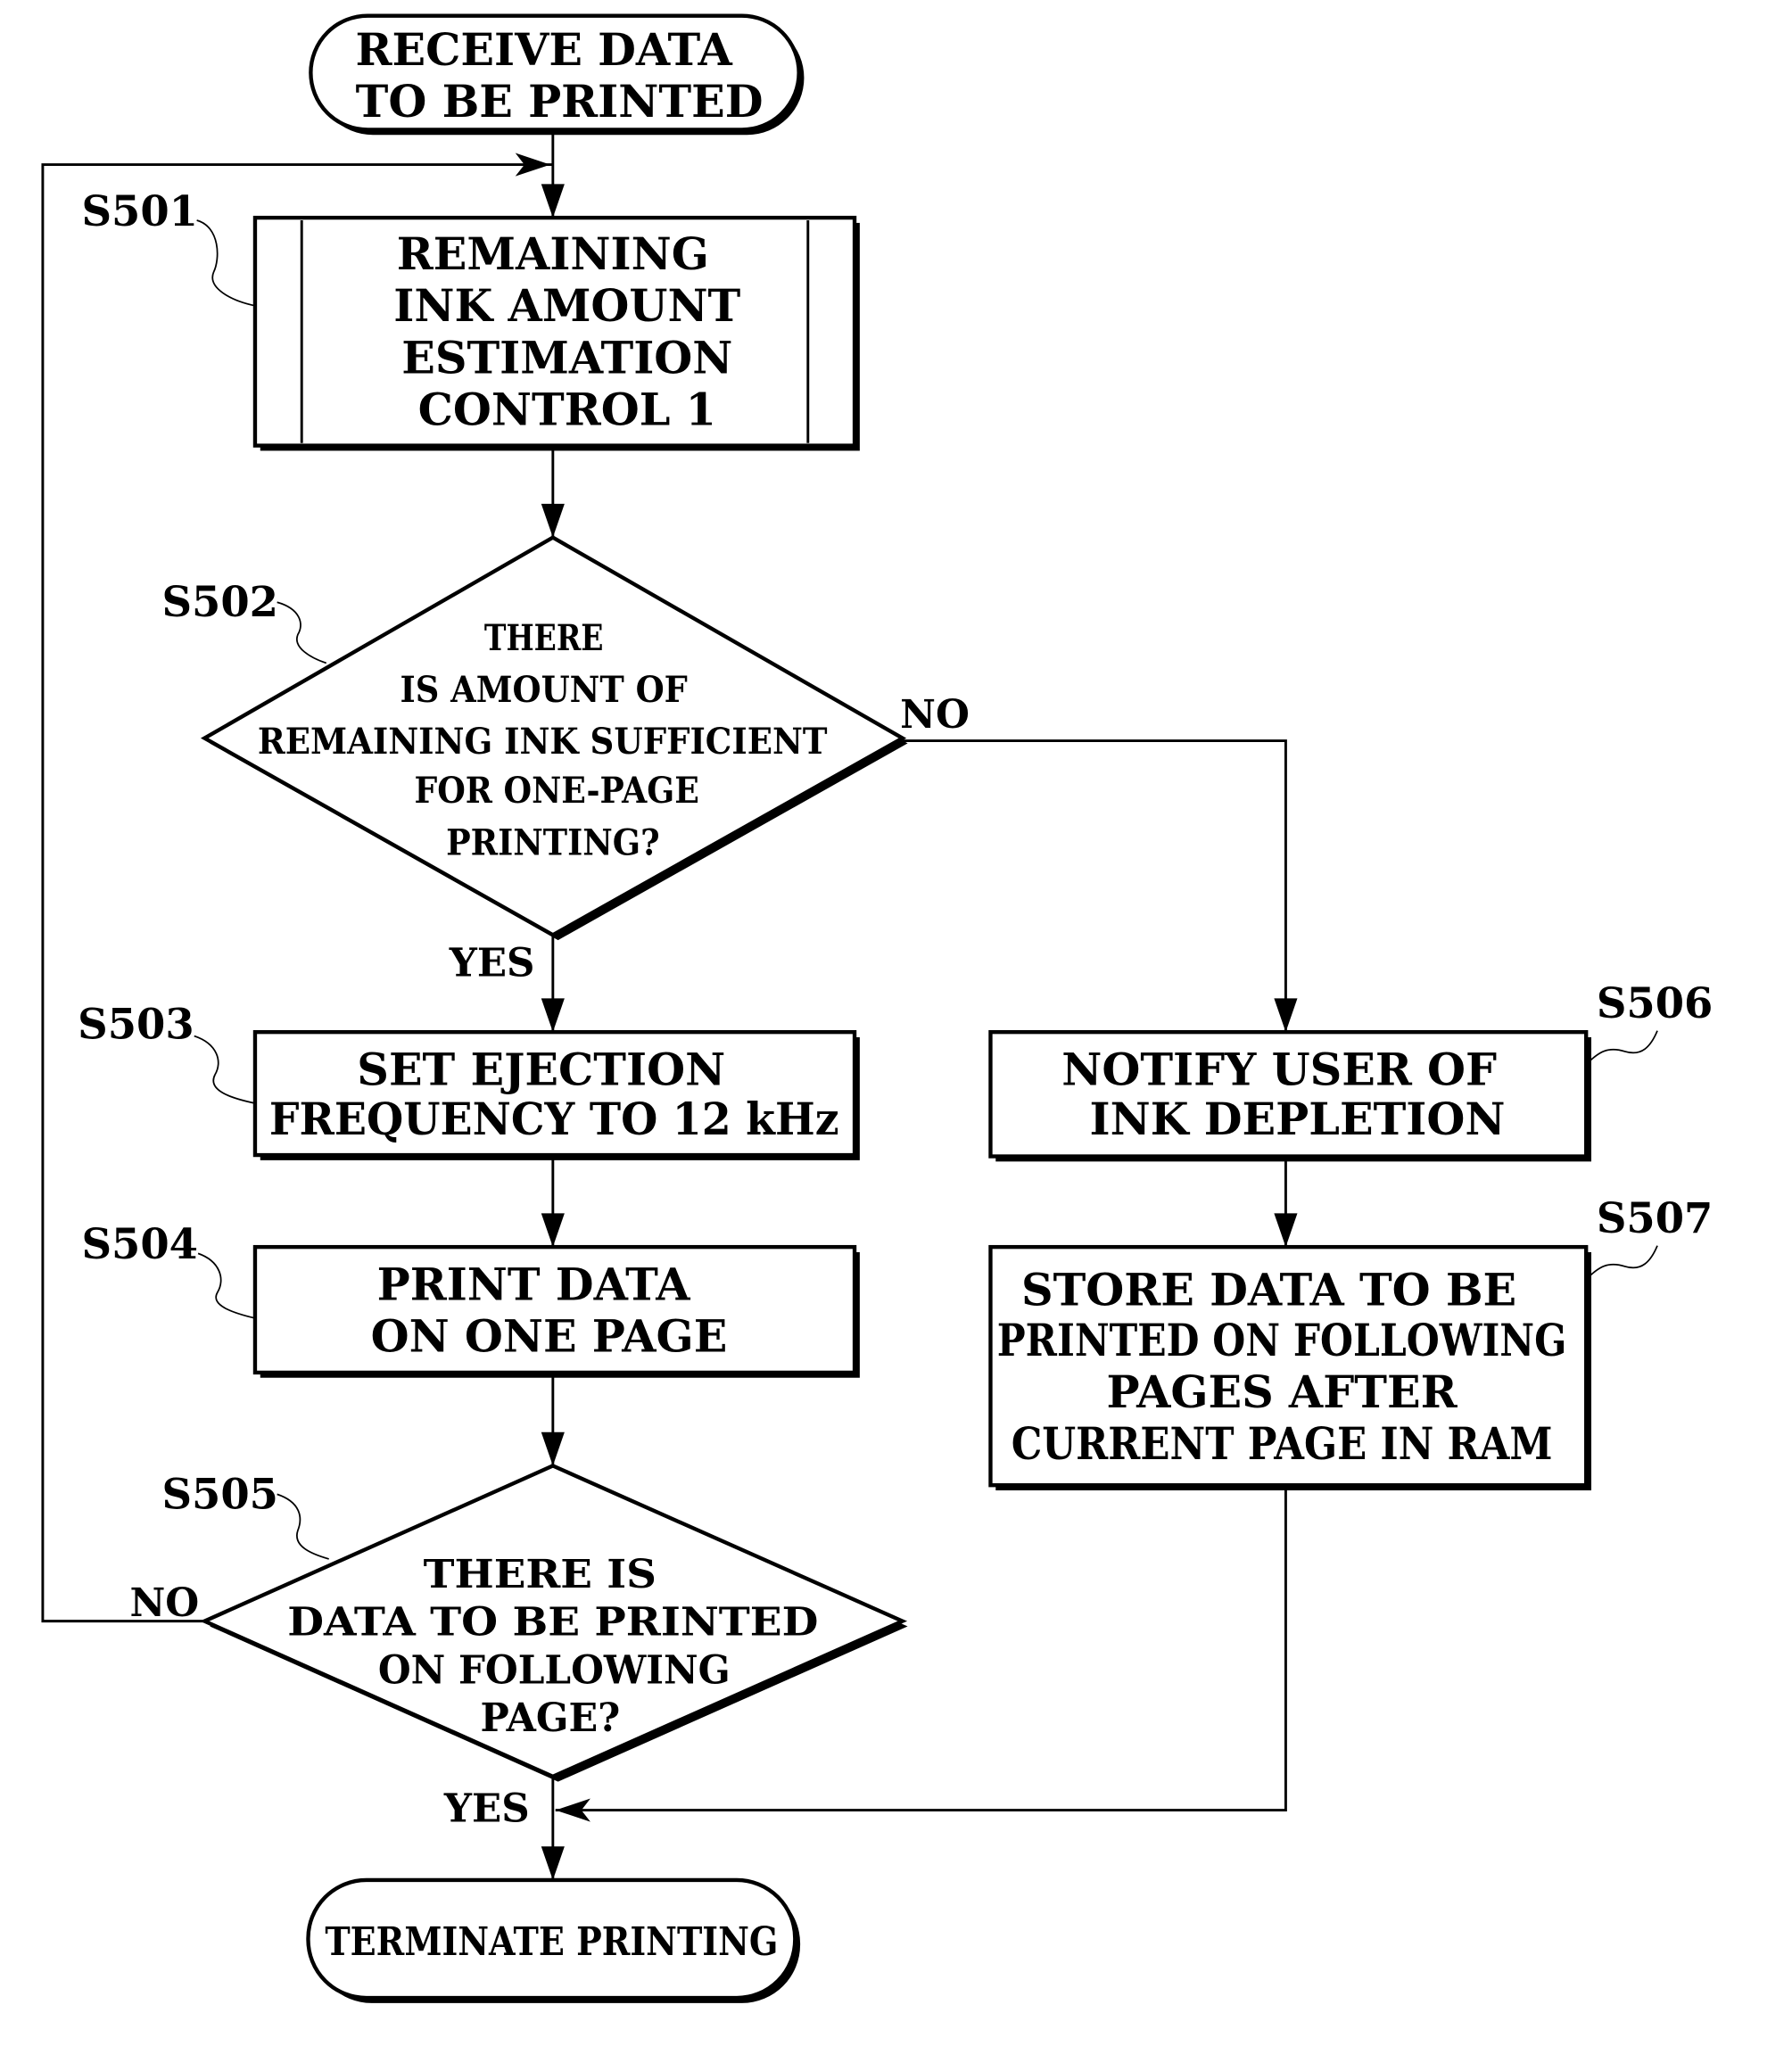  Describe the element at coordinates (552, 1623) in the screenshot. I see `s505-line-2: DATA TO BE PRINTED` at that location.